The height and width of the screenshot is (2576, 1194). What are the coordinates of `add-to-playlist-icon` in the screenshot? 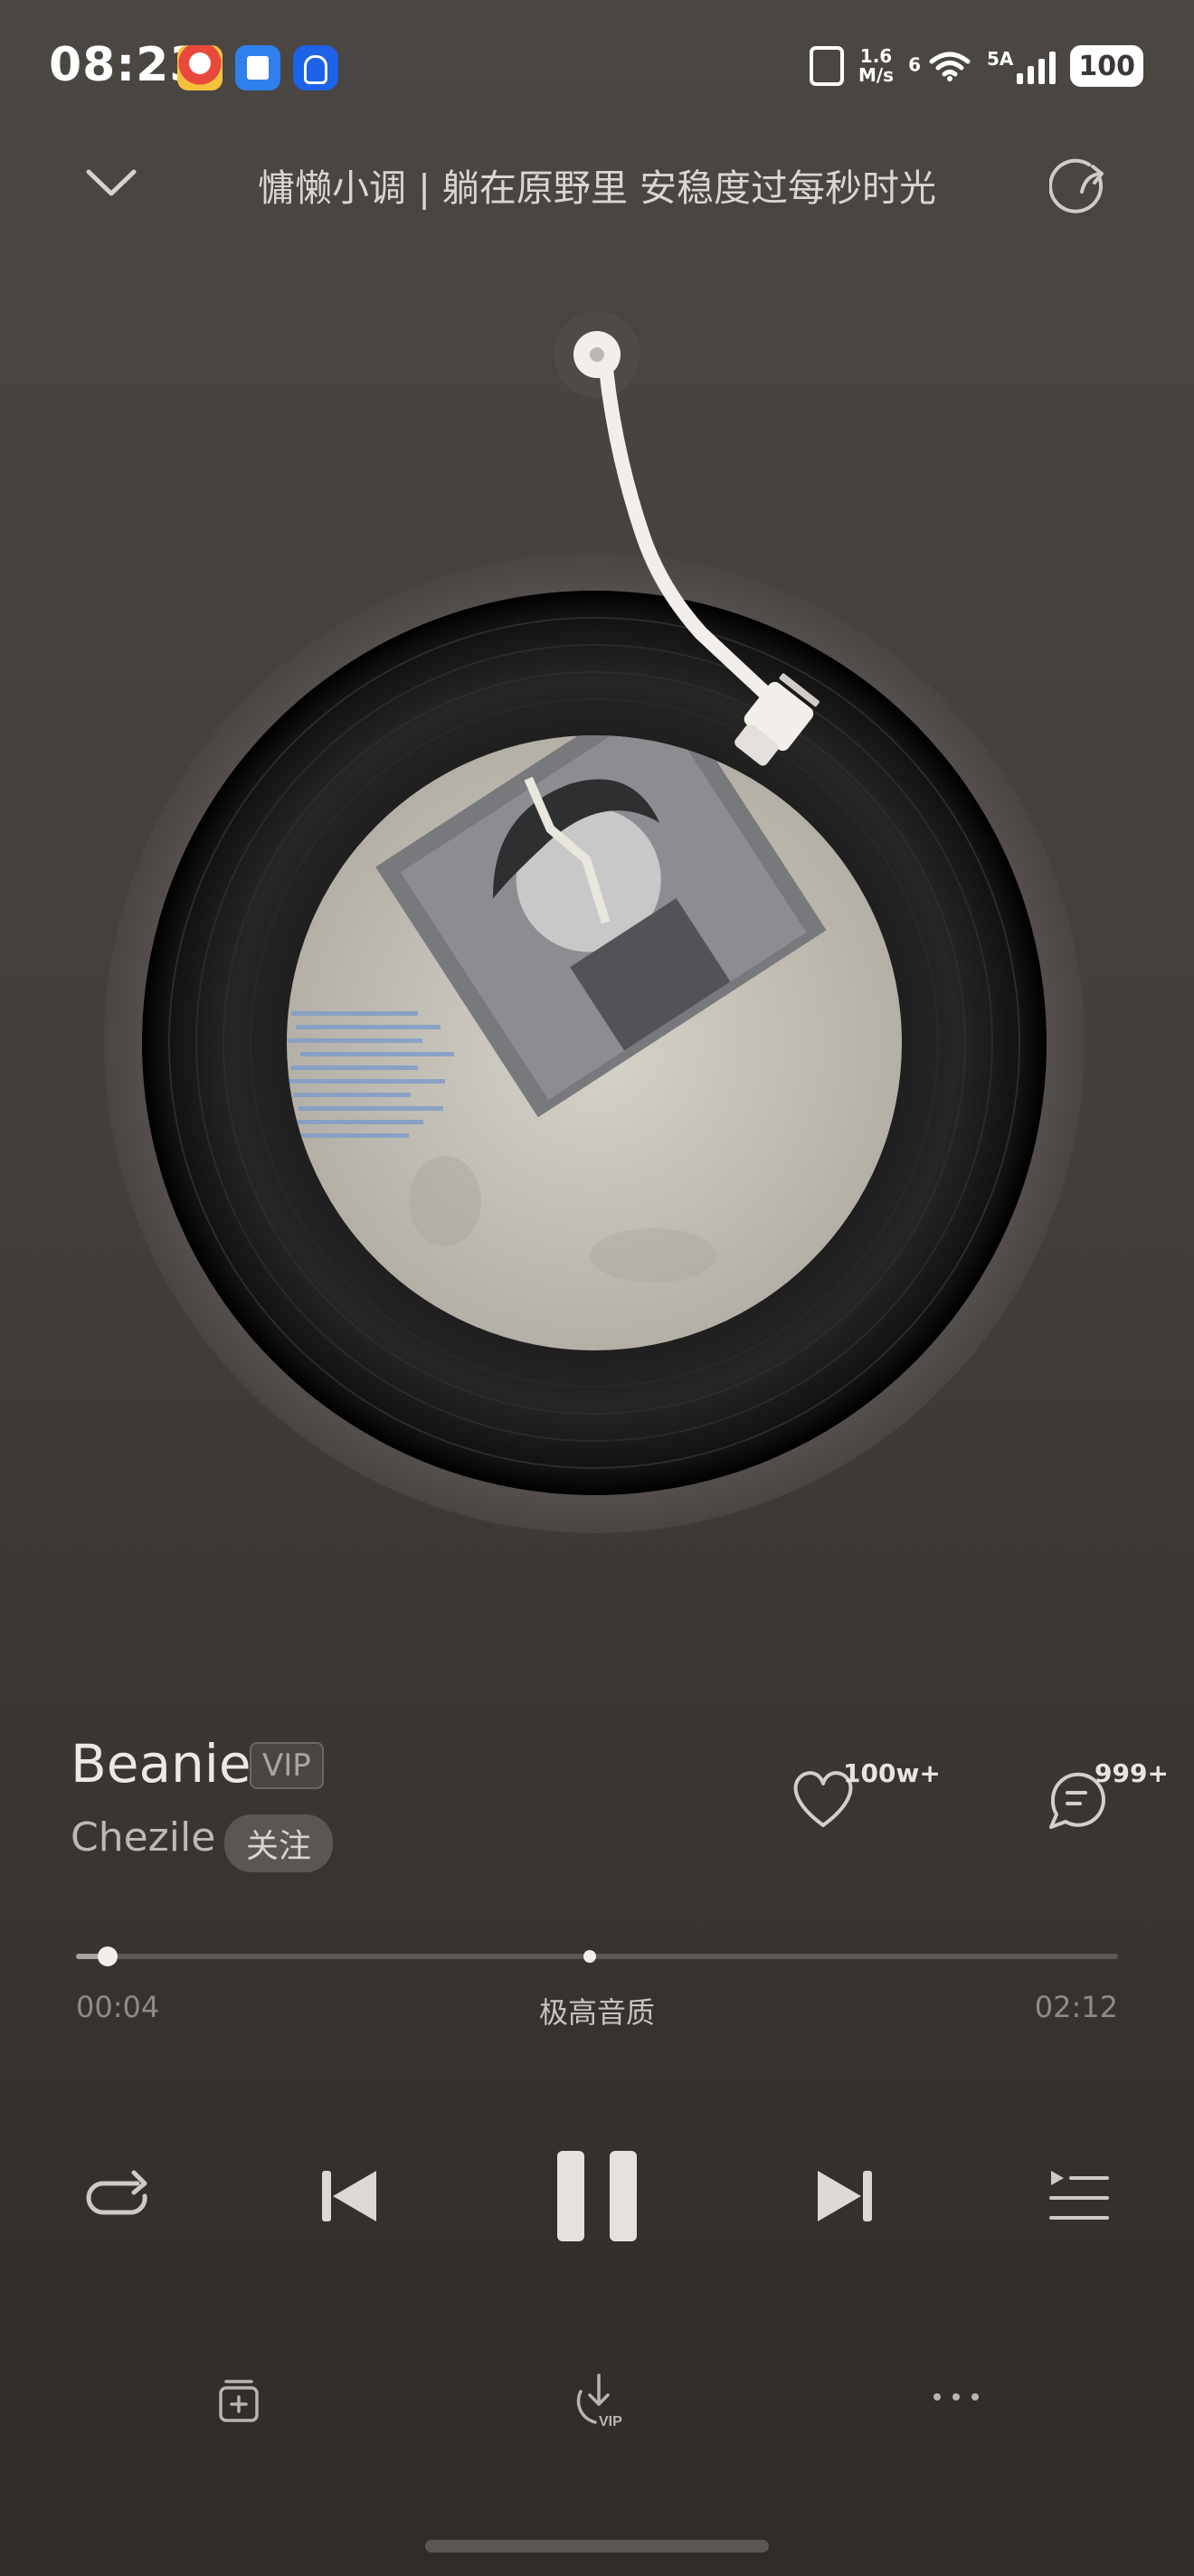 It's located at (238, 2401).